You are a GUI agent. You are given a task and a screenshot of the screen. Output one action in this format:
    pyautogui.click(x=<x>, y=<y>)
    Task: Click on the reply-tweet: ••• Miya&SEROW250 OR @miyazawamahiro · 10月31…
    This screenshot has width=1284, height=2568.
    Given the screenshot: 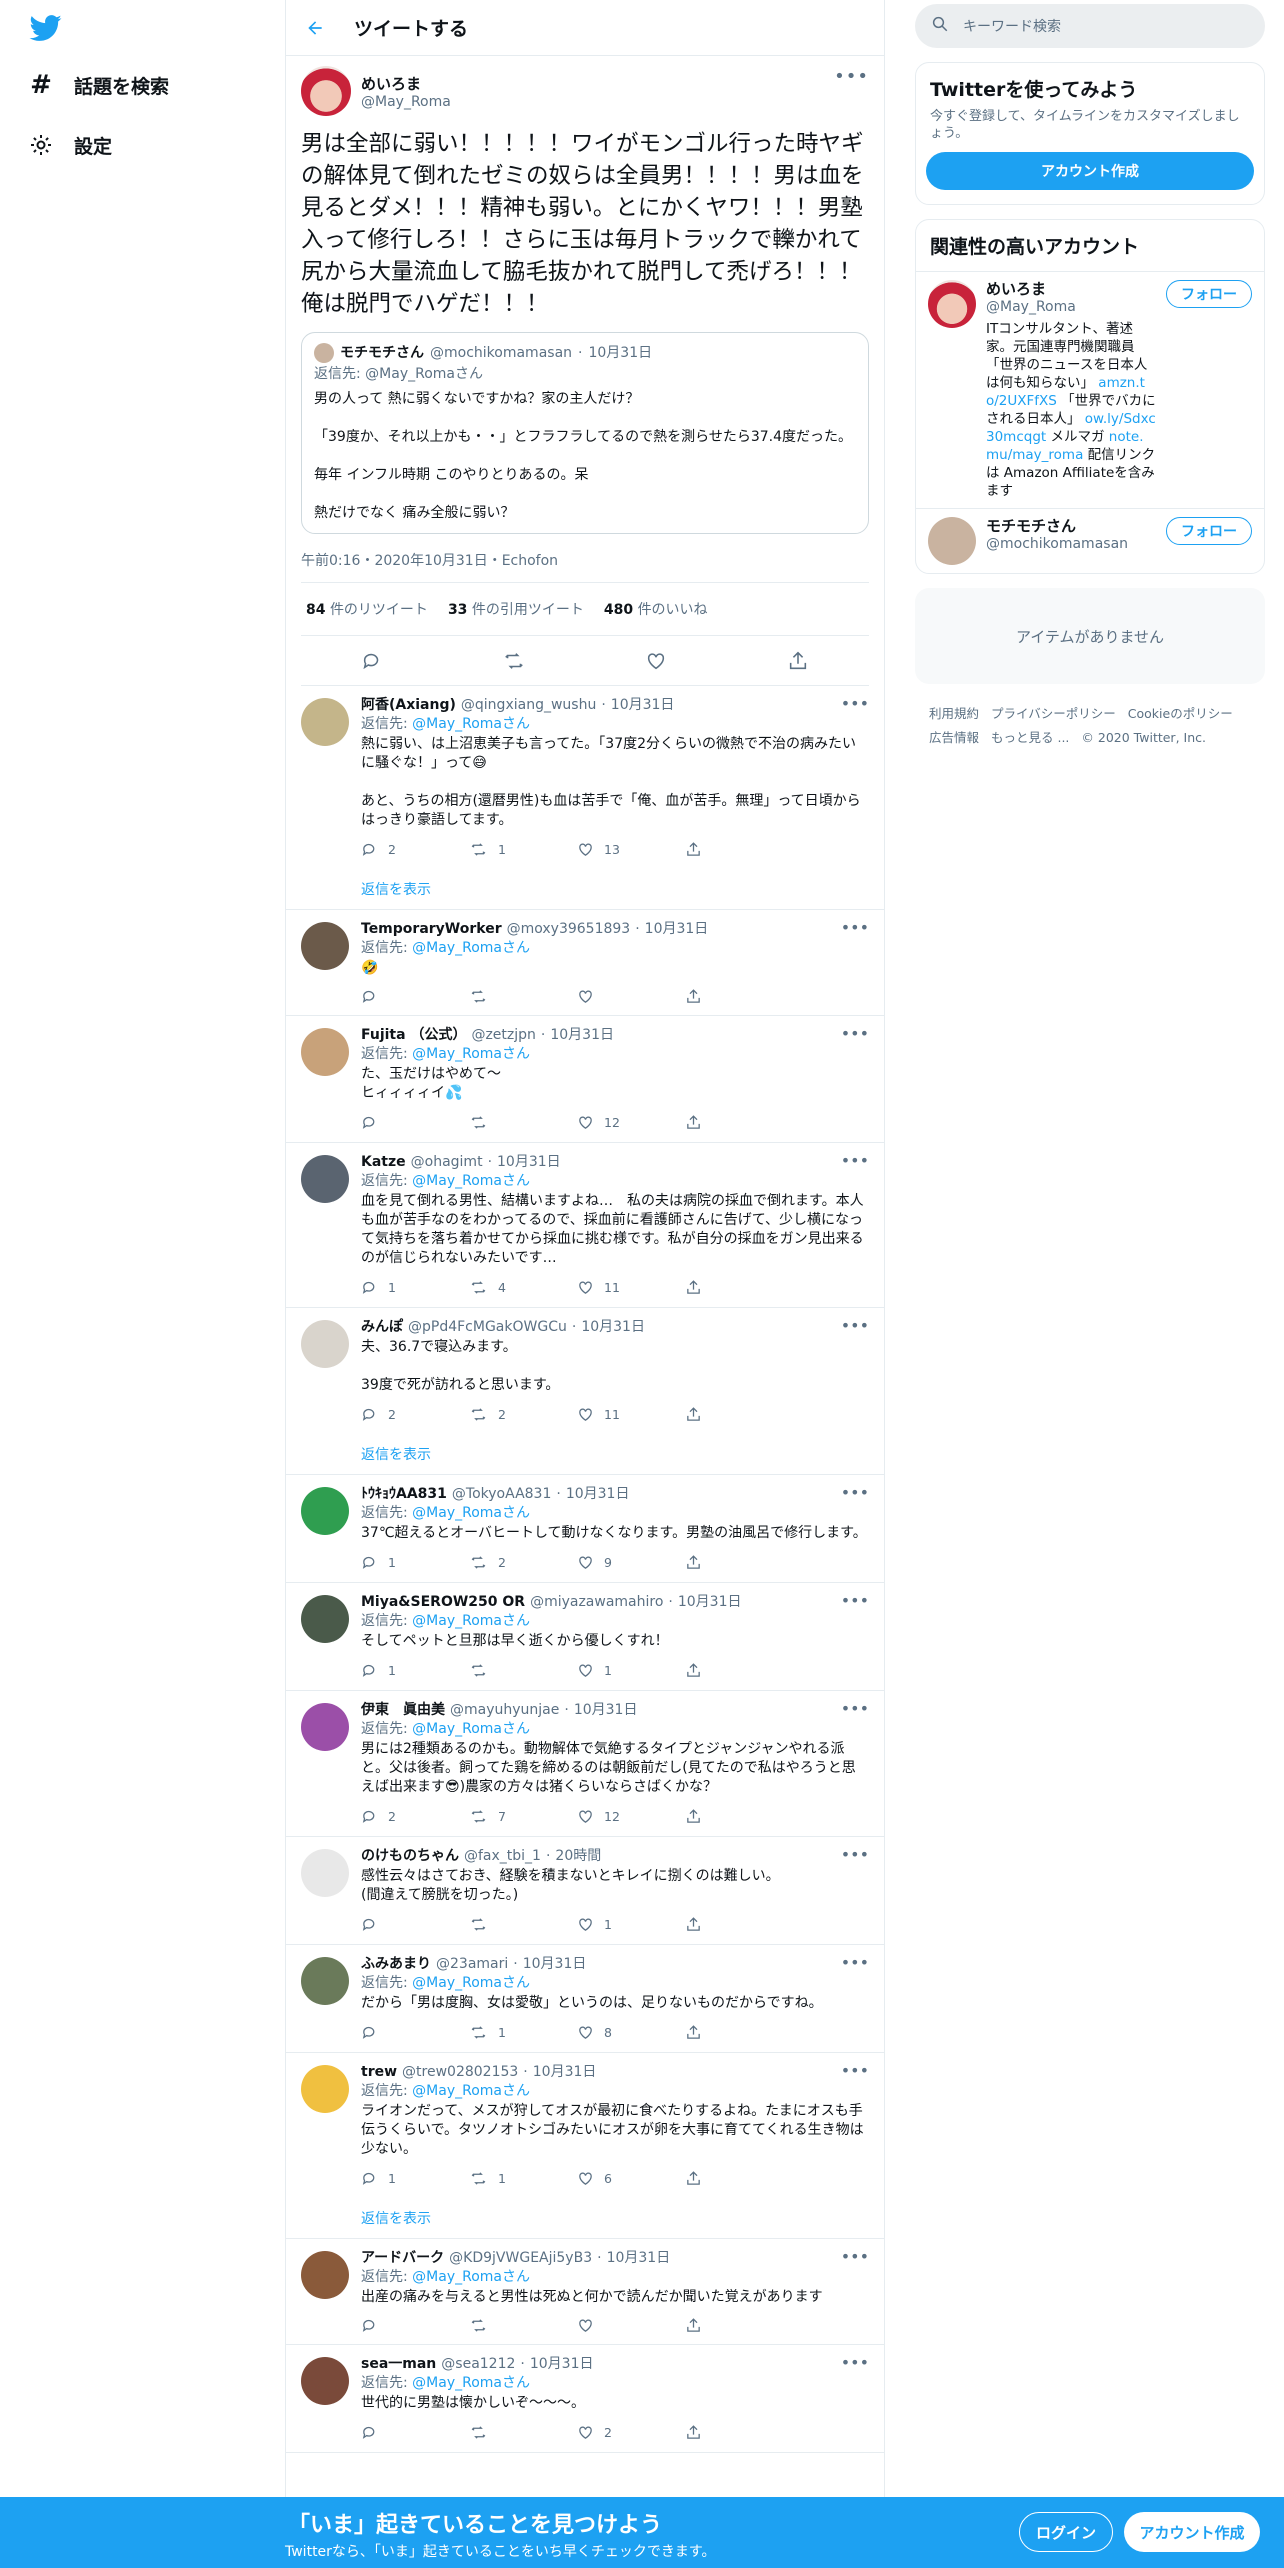 What is the action you would take?
    pyautogui.click(x=585, y=1637)
    